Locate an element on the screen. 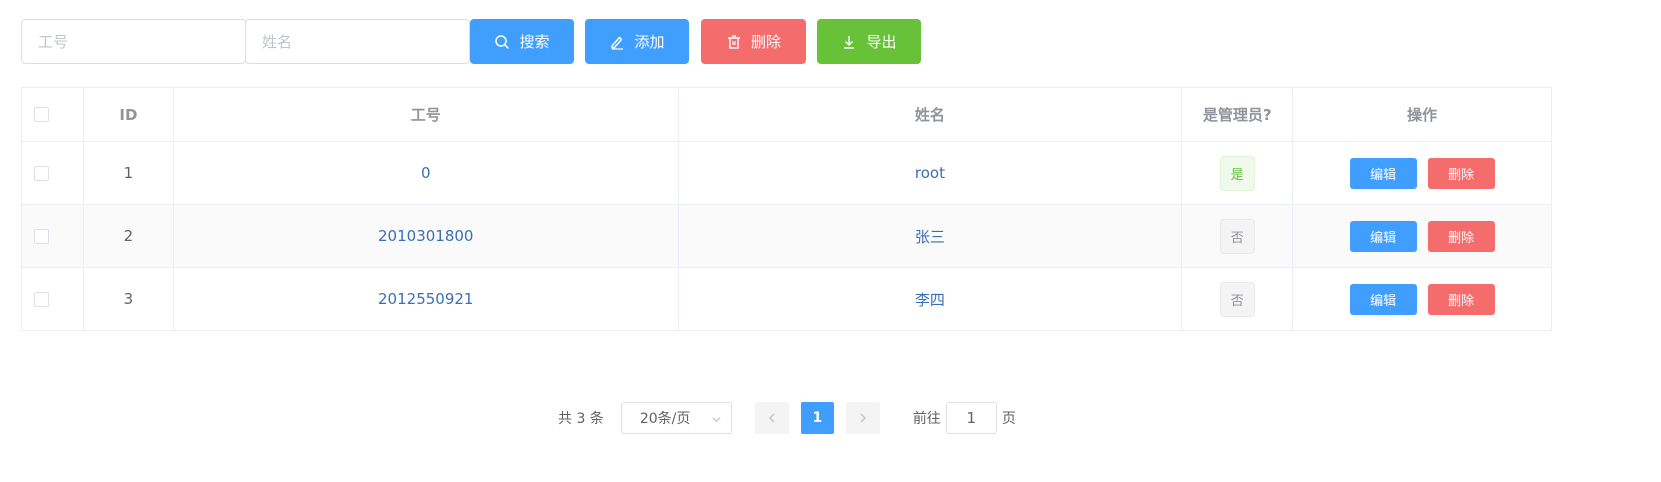 The height and width of the screenshot is (482, 1661). table-header-row: ID 工号 姓名 是管理员? 操作 is located at coordinates (787, 115).